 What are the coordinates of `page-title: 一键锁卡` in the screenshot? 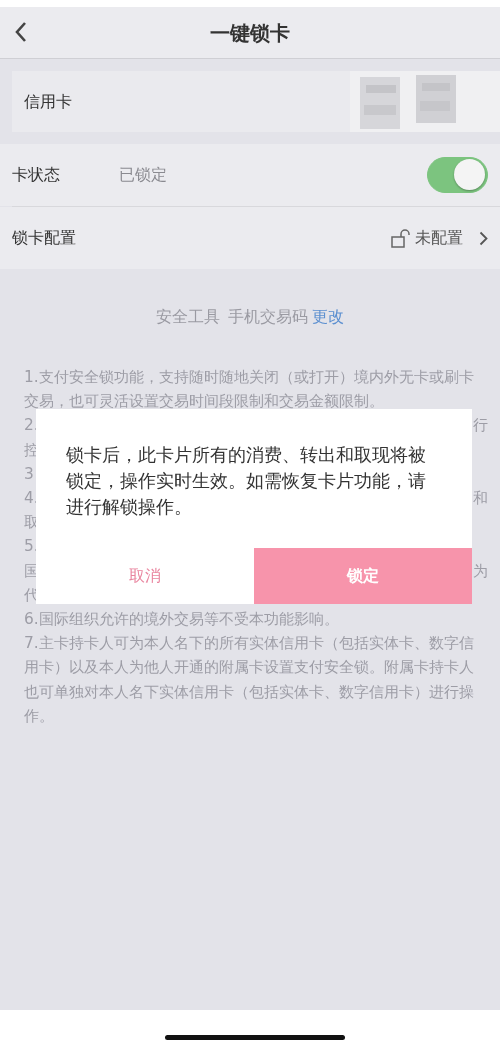 It's located at (250, 33).